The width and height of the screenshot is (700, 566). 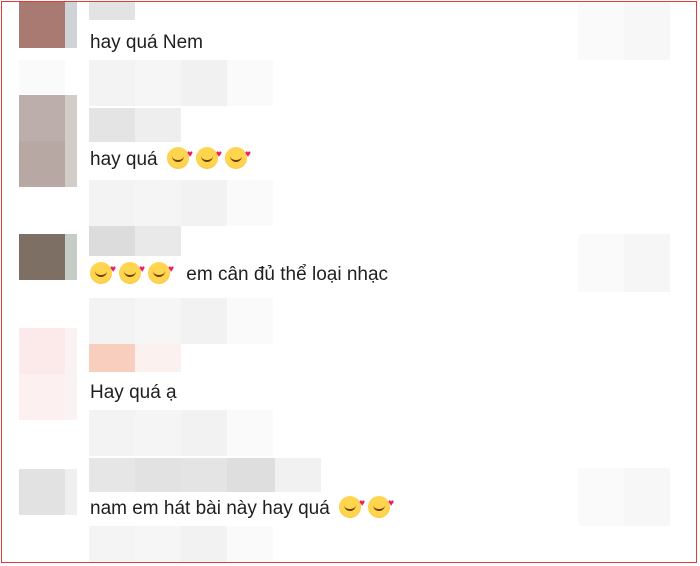 I want to click on comment-text: em cân đủ thể loại nhạc, so click(x=239, y=272).